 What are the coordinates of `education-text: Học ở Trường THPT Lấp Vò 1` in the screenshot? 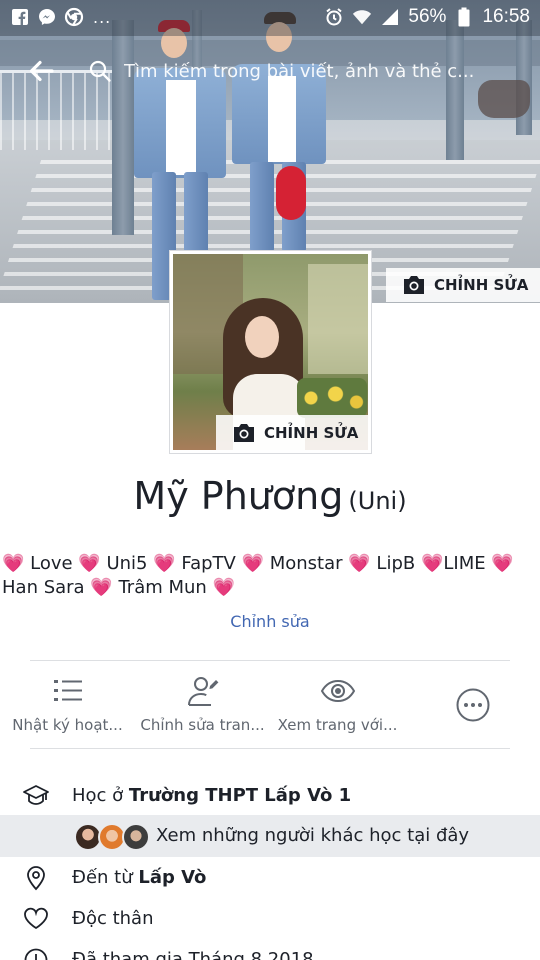 It's located at (211, 795).